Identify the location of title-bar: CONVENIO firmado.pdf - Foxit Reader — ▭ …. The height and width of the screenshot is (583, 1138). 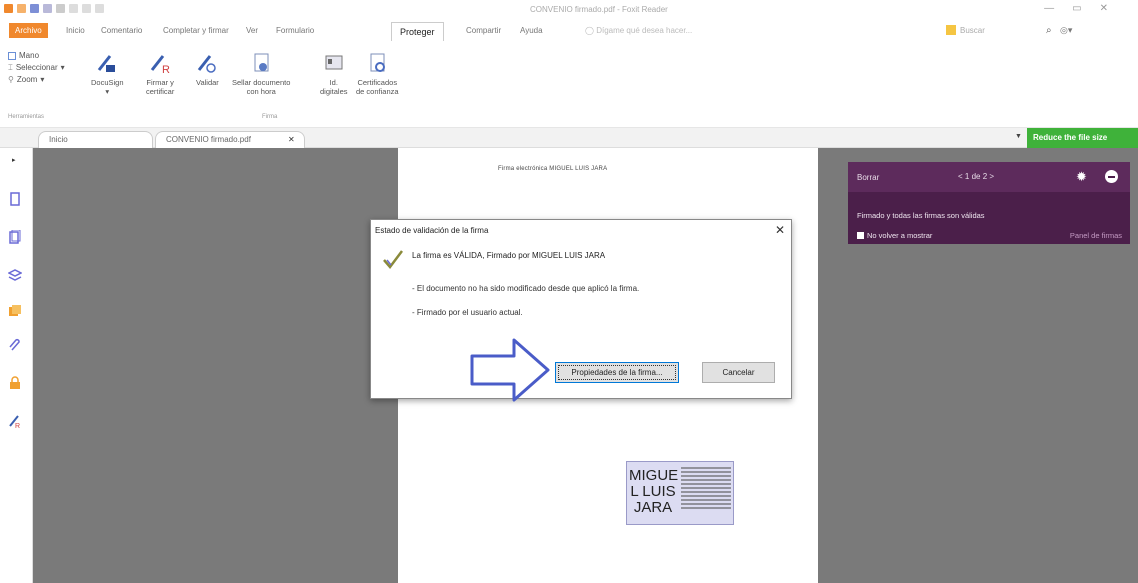
(569, 10).